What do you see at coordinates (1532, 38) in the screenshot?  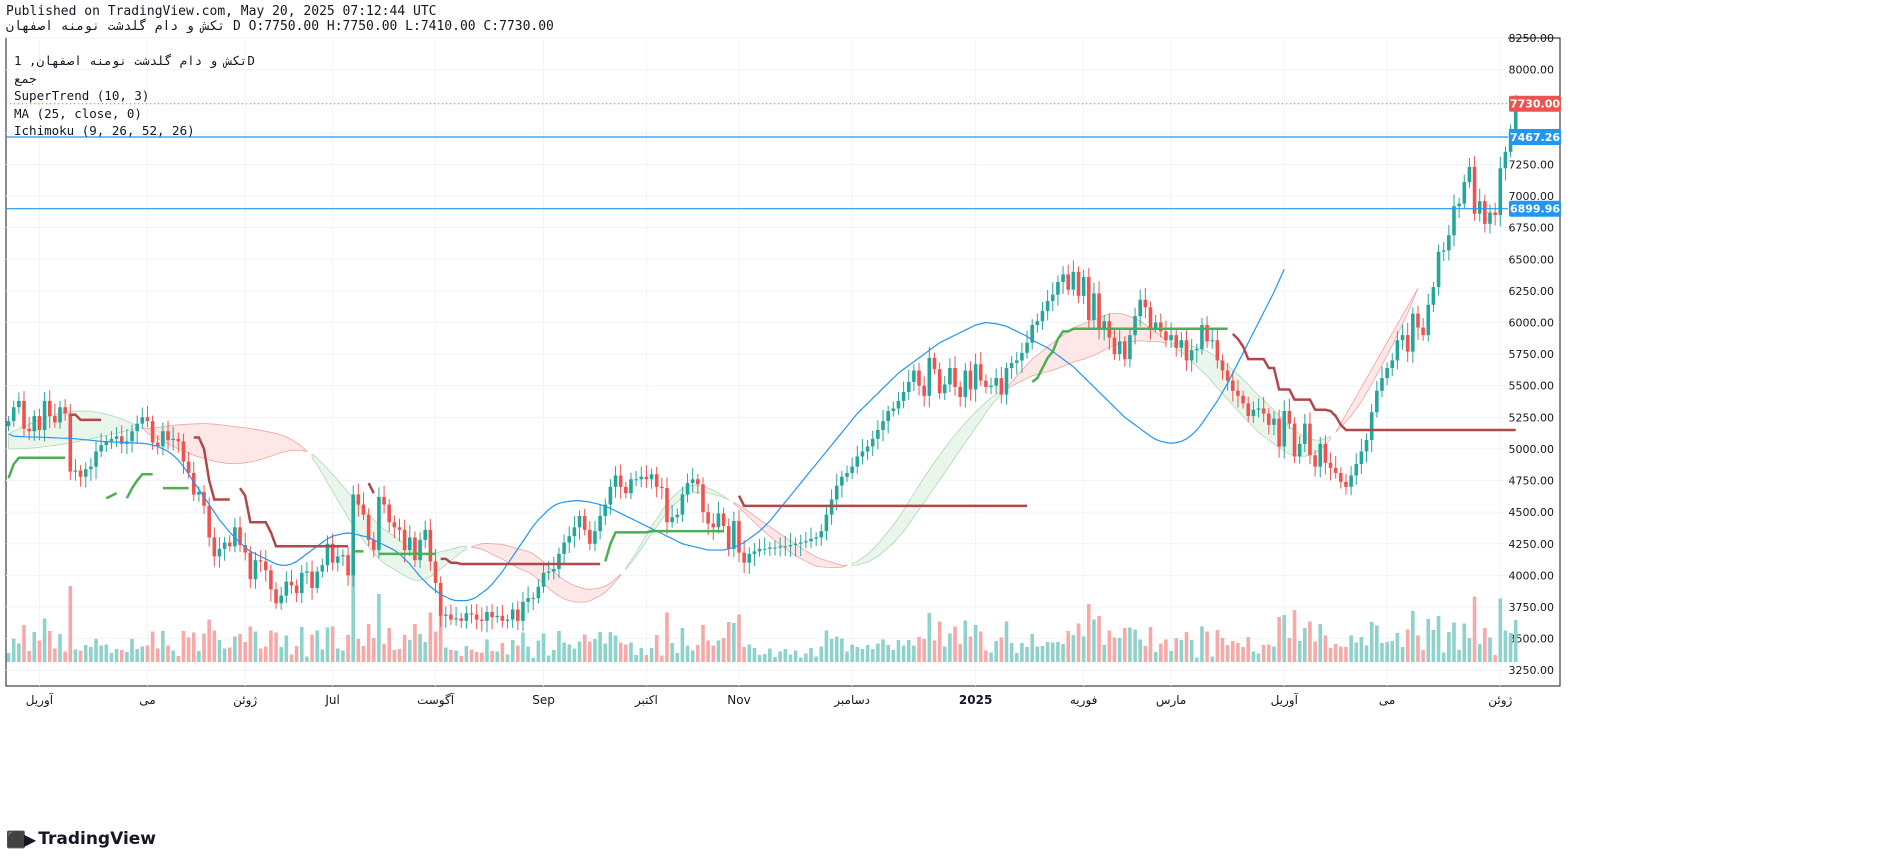 I see `price-tick-label: 8250.00` at bounding box center [1532, 38].